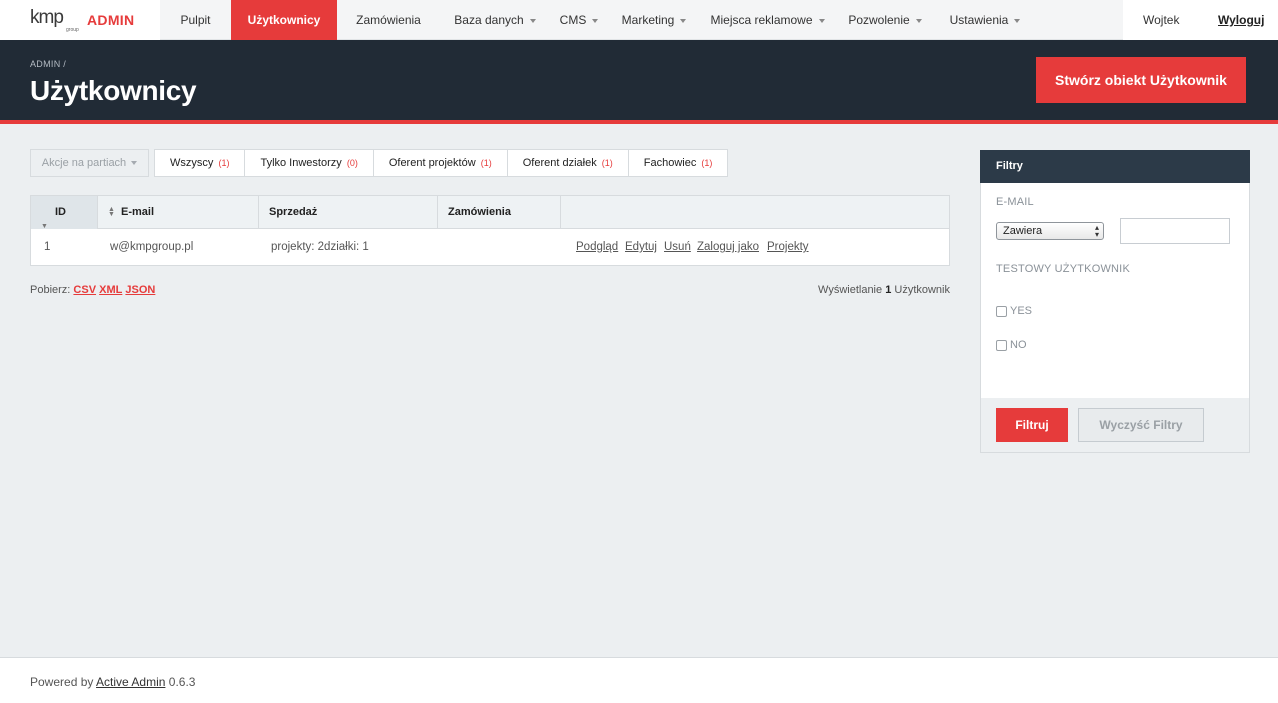 The height and width of the screenshot is (703, 1278). I want to click on nav-item-miejsca-reklamowe: Miejsca reklamowe, so click(767, 20).